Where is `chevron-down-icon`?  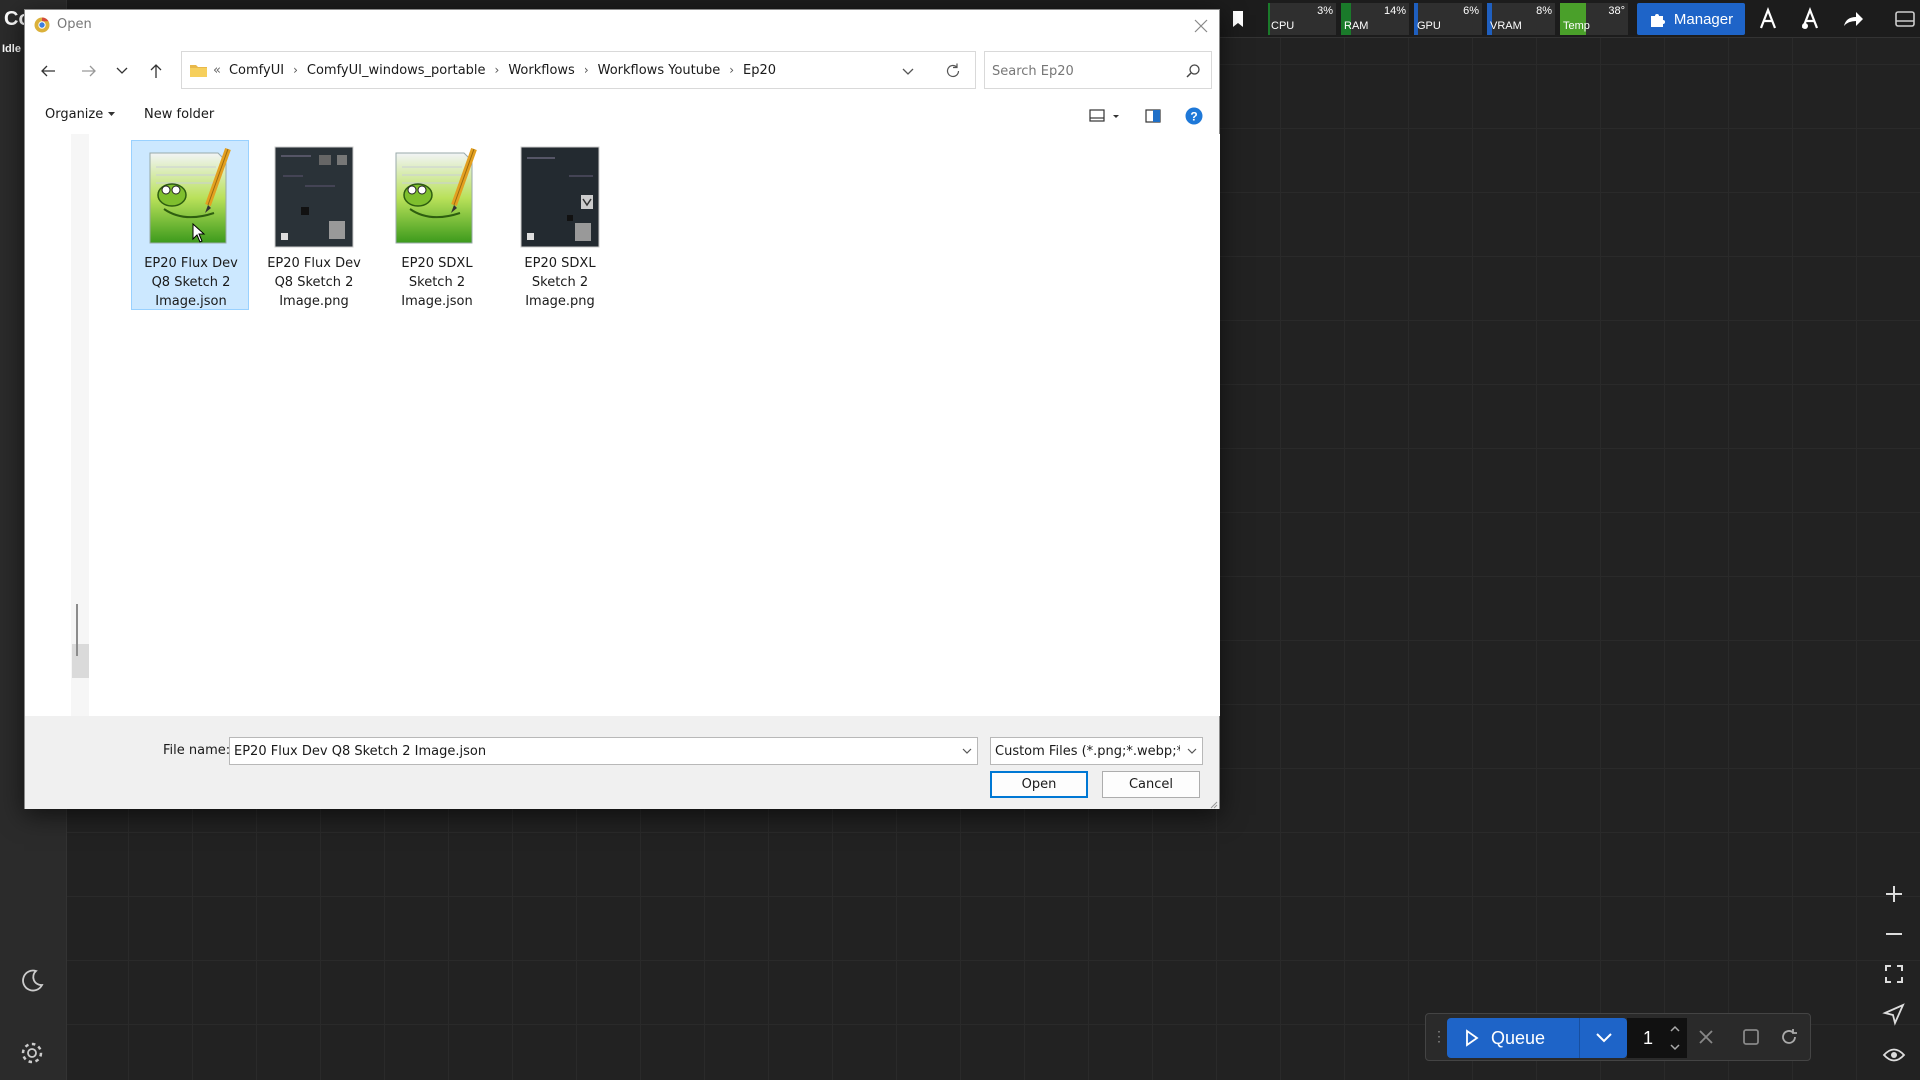
chevron-down-icon is located at coordinates (1192, 751).